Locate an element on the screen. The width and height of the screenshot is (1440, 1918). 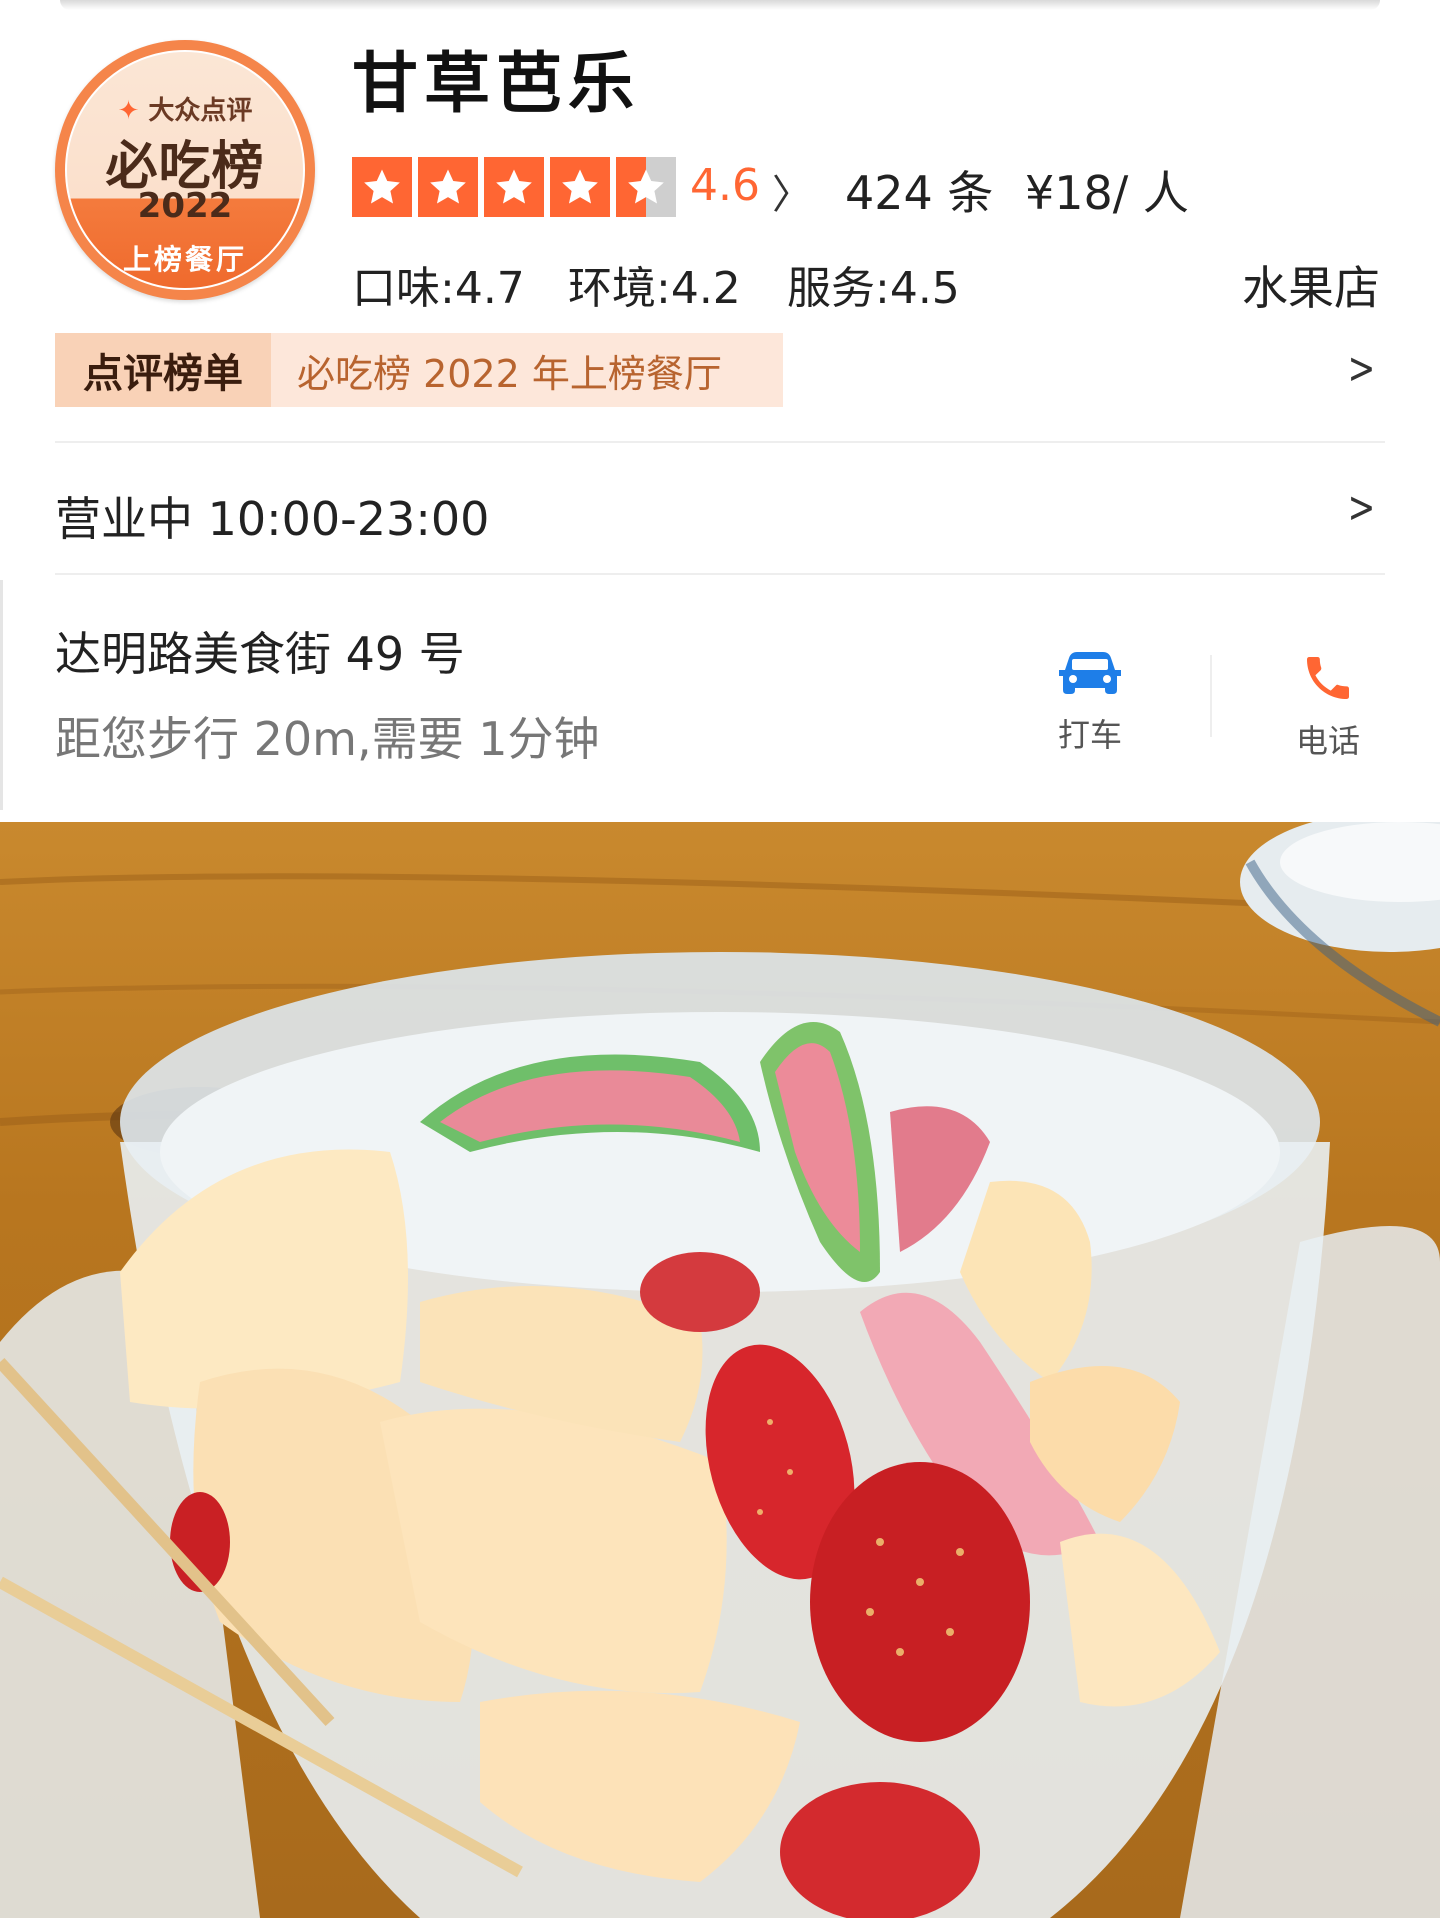
phone-label: 电话 is located at coordinates (1327, 741).